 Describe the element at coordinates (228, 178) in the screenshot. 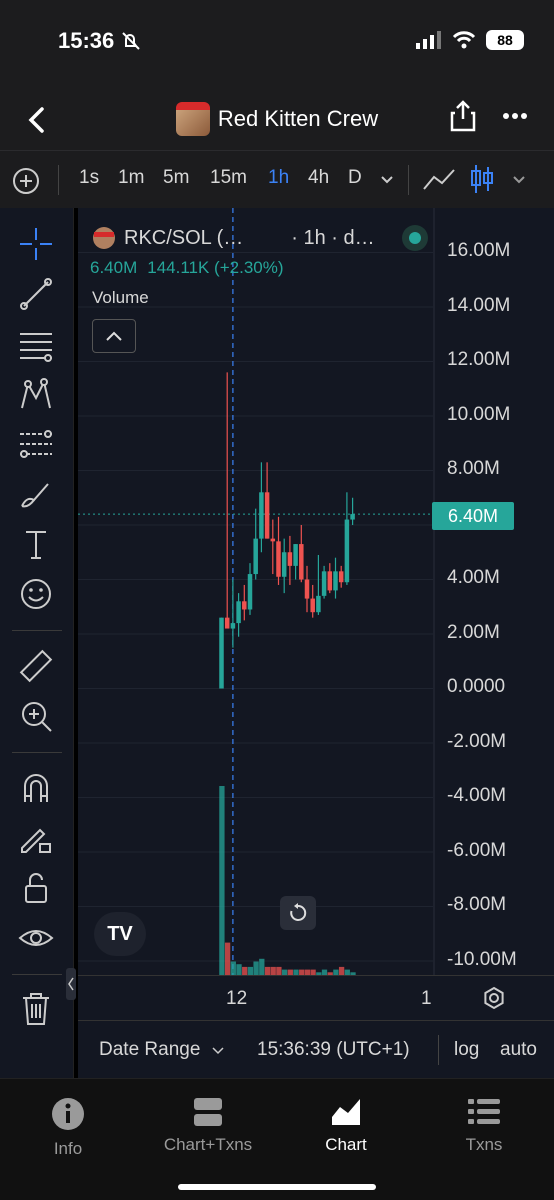

I see `timeframe-15m: 15m` at that location.